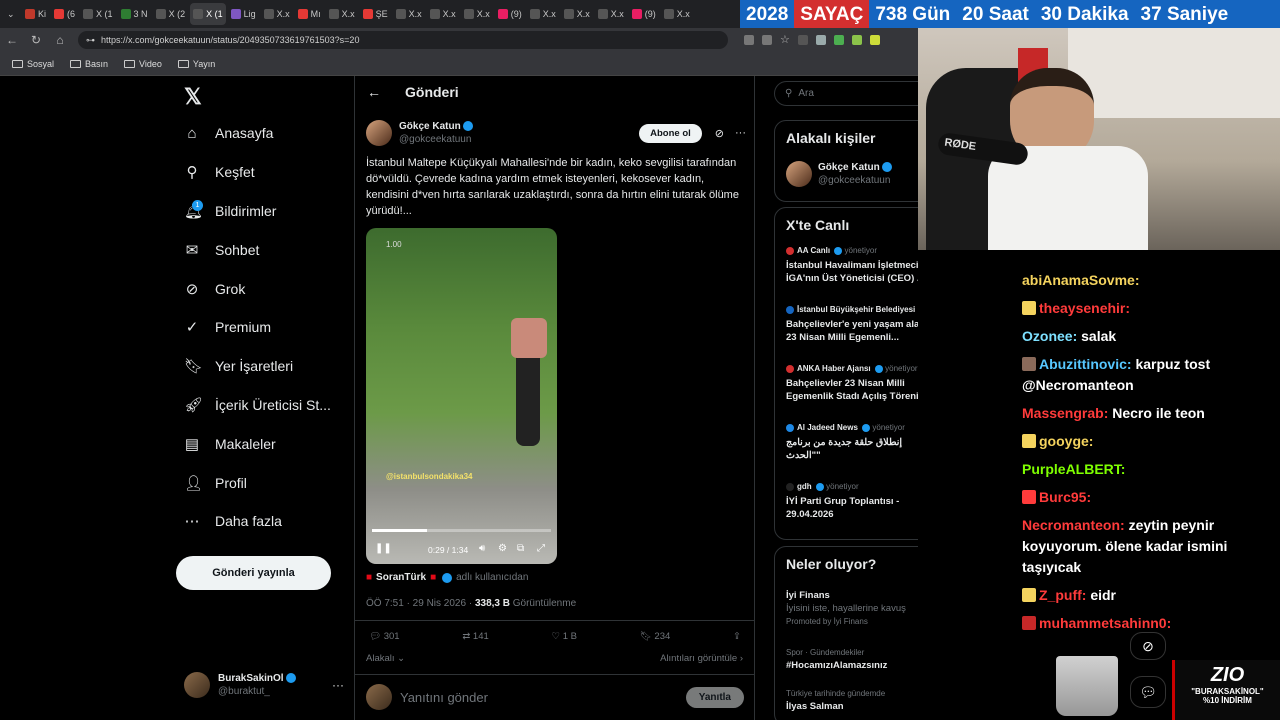  What do you see at coordinates (785, 40) in the screenshot?
I see `bookmark-star-icon: ☆` at bounding box center [785, 40].